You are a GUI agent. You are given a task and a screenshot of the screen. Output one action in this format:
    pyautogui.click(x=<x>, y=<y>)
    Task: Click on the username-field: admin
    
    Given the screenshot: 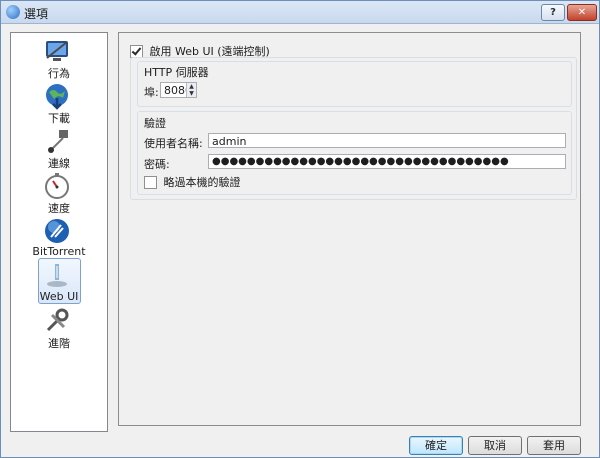 What is the action you would take?
    pyautogui.click(x=387, y=140)
    